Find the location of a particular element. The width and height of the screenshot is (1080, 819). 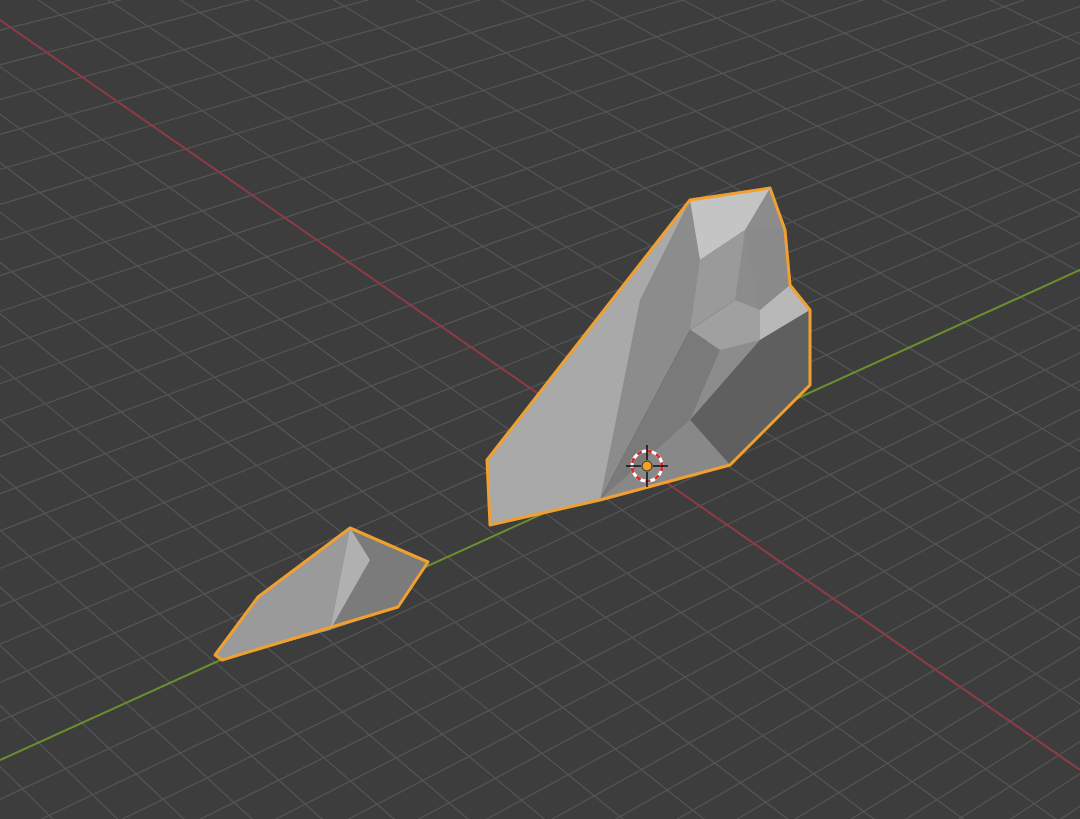

origin-dot is located at coordinates (647, 466).